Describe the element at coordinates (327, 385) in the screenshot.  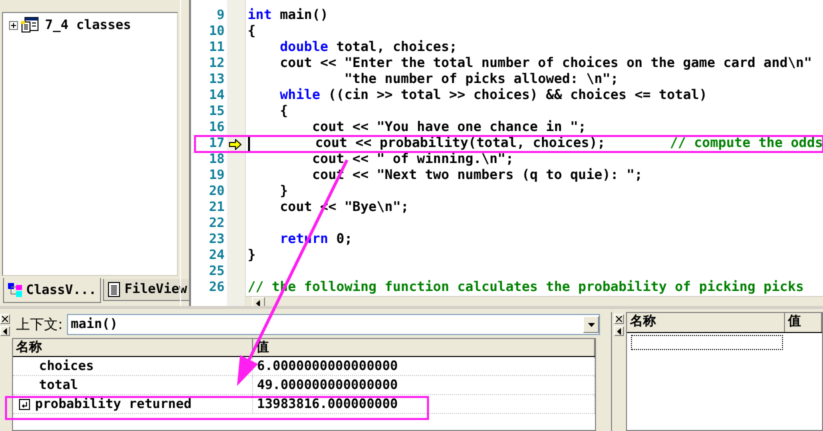
I see `variable-value: 49.000000000000000` at that location.